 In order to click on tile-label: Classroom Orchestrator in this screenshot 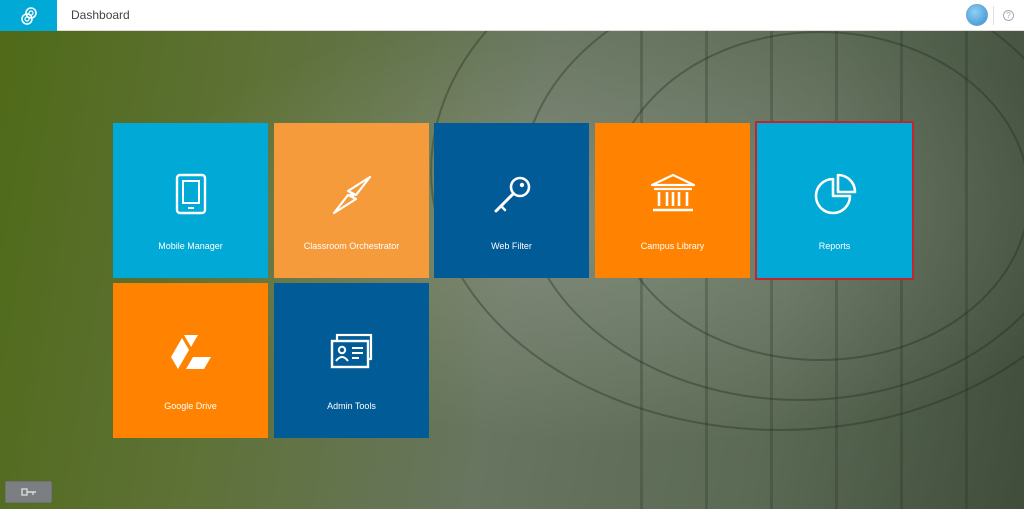, I will do `click(351, 246)`.